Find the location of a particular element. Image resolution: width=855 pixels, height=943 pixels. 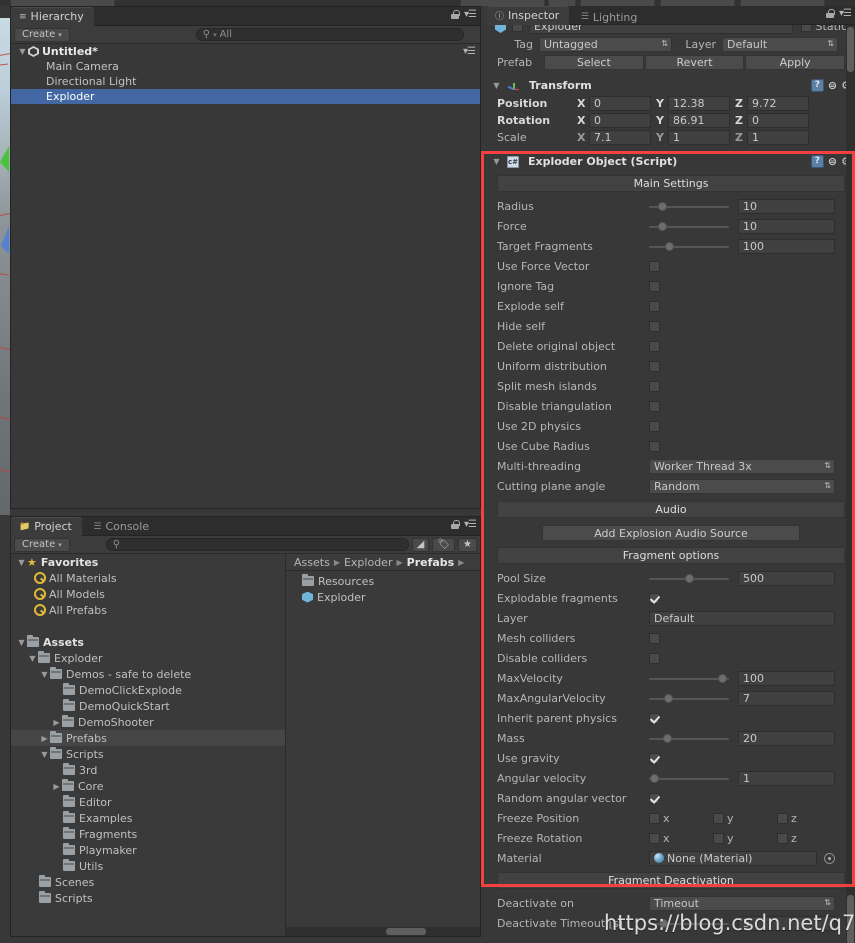

mass-slider is located at coordinates (689, 738).